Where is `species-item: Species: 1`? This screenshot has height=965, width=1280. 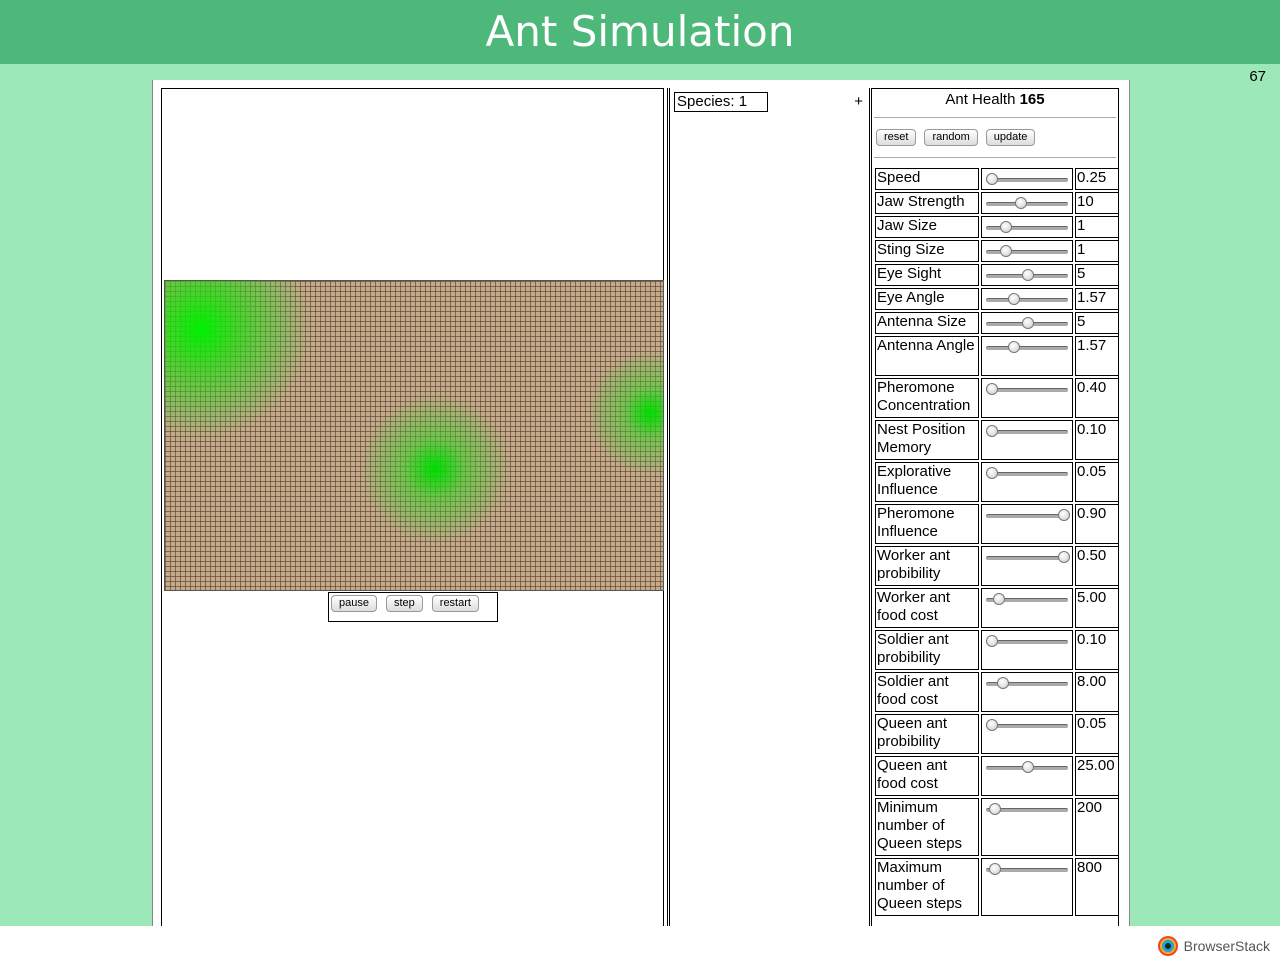
species-item: Species: 1 is located at coordinates (721, 102).